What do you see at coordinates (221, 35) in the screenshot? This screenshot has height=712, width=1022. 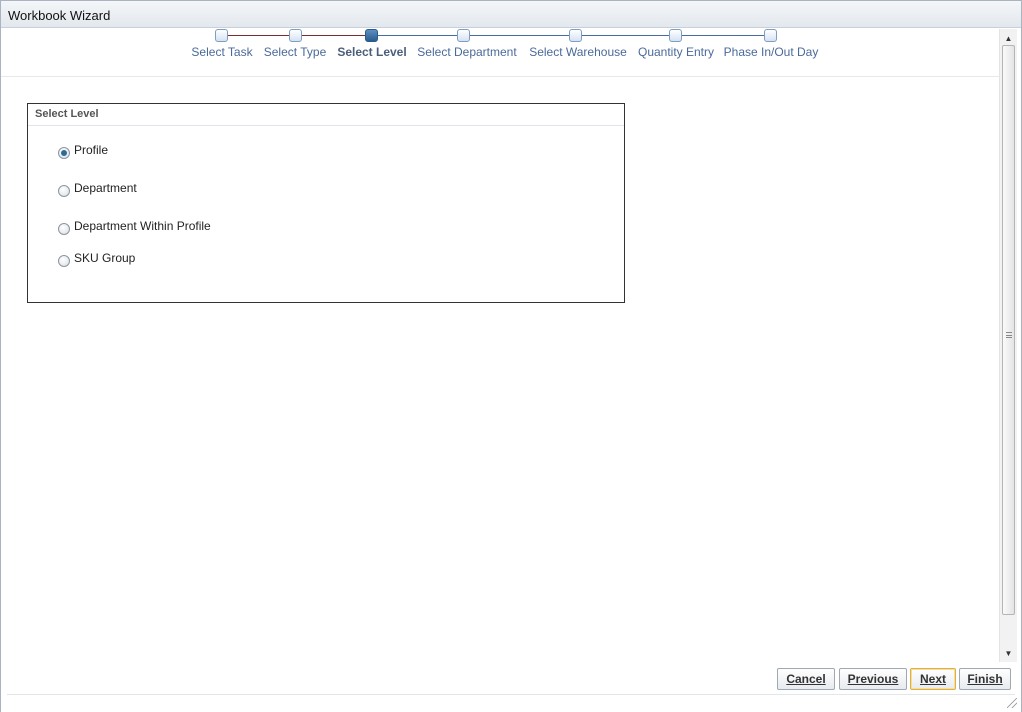 I see `train-stop-select-task` at bounding box center [221, 35].